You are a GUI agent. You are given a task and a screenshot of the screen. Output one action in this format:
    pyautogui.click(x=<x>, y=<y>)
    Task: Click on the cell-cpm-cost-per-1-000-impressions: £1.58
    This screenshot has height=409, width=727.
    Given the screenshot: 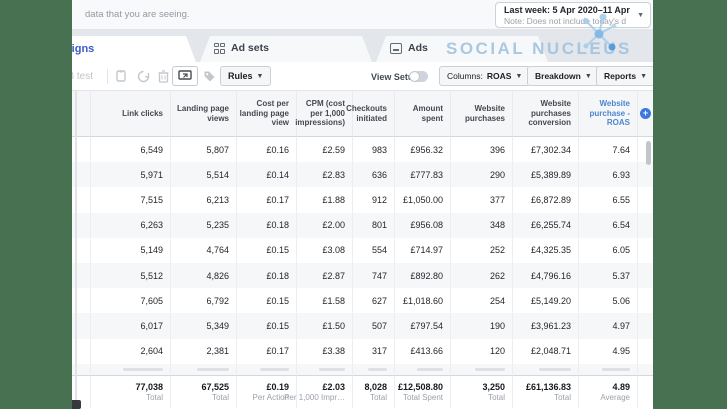 What is the action you would take?
    pyautogui.click(x=324, y=301)
    